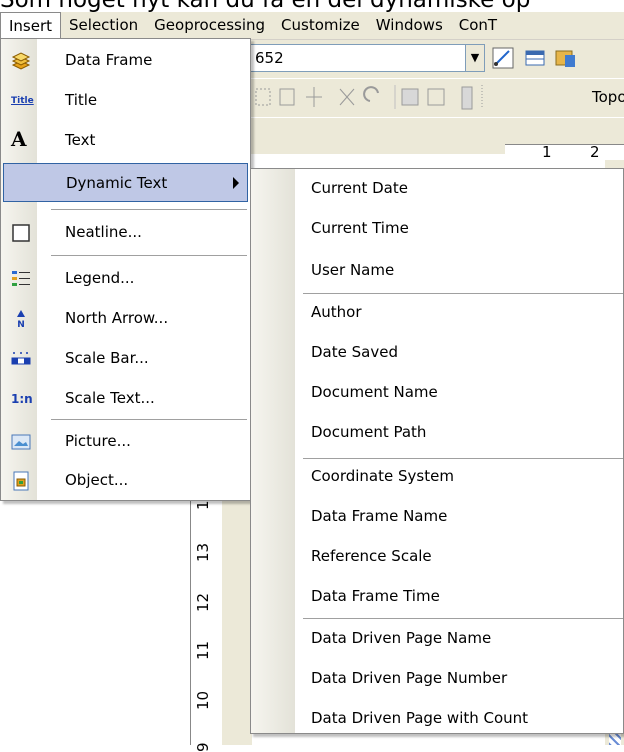 This screenshot has height=752, width=624. What do you see at coordinates (21, 358) in the screenshot?
I see `scale-bar-icon` at bounding box center [21, 358].